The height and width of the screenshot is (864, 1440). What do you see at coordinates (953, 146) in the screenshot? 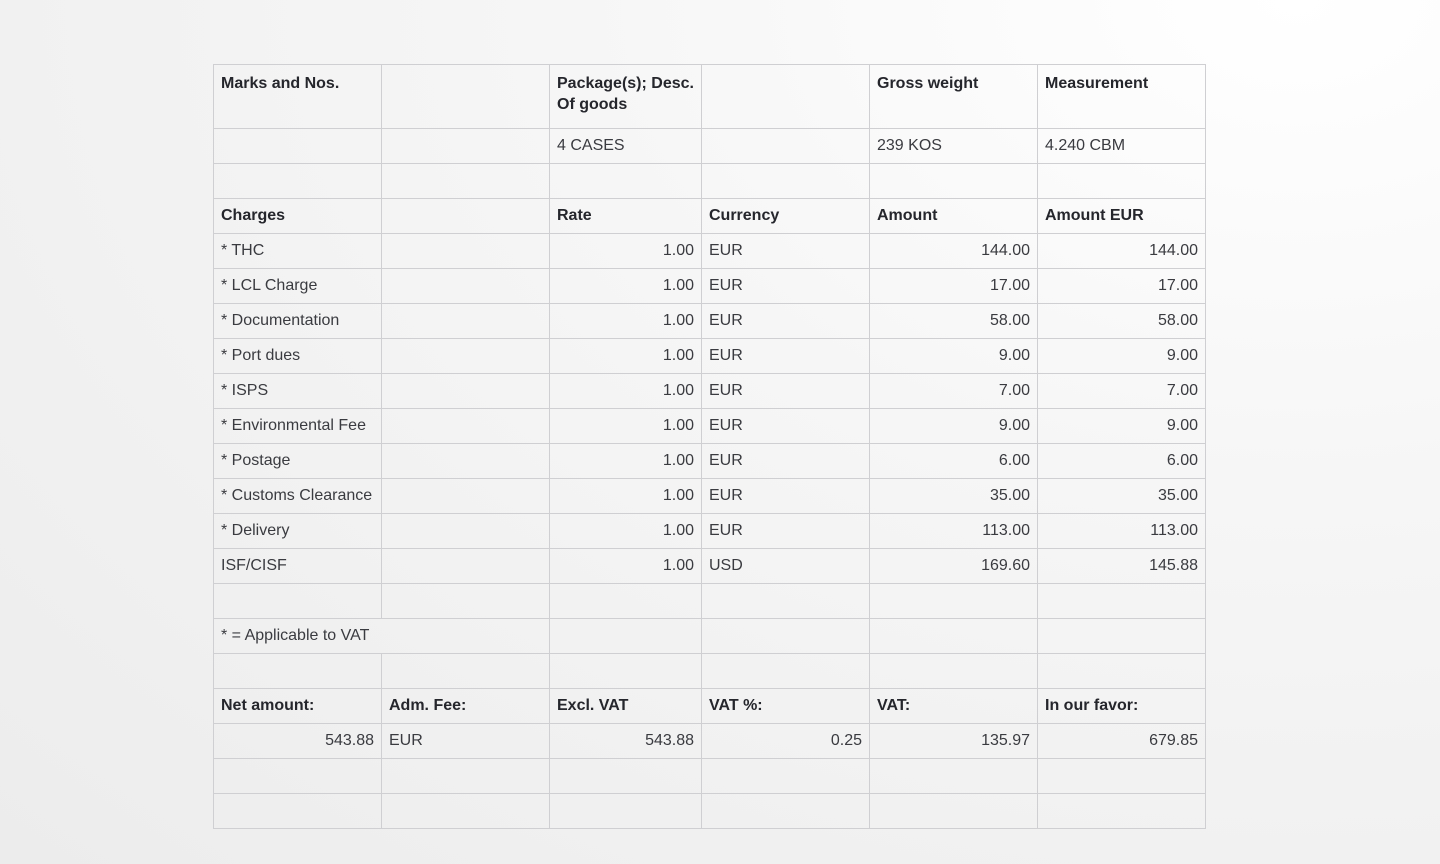
I see `gross-weight-cell: 239 KOS` at bounding box center [953, 146].